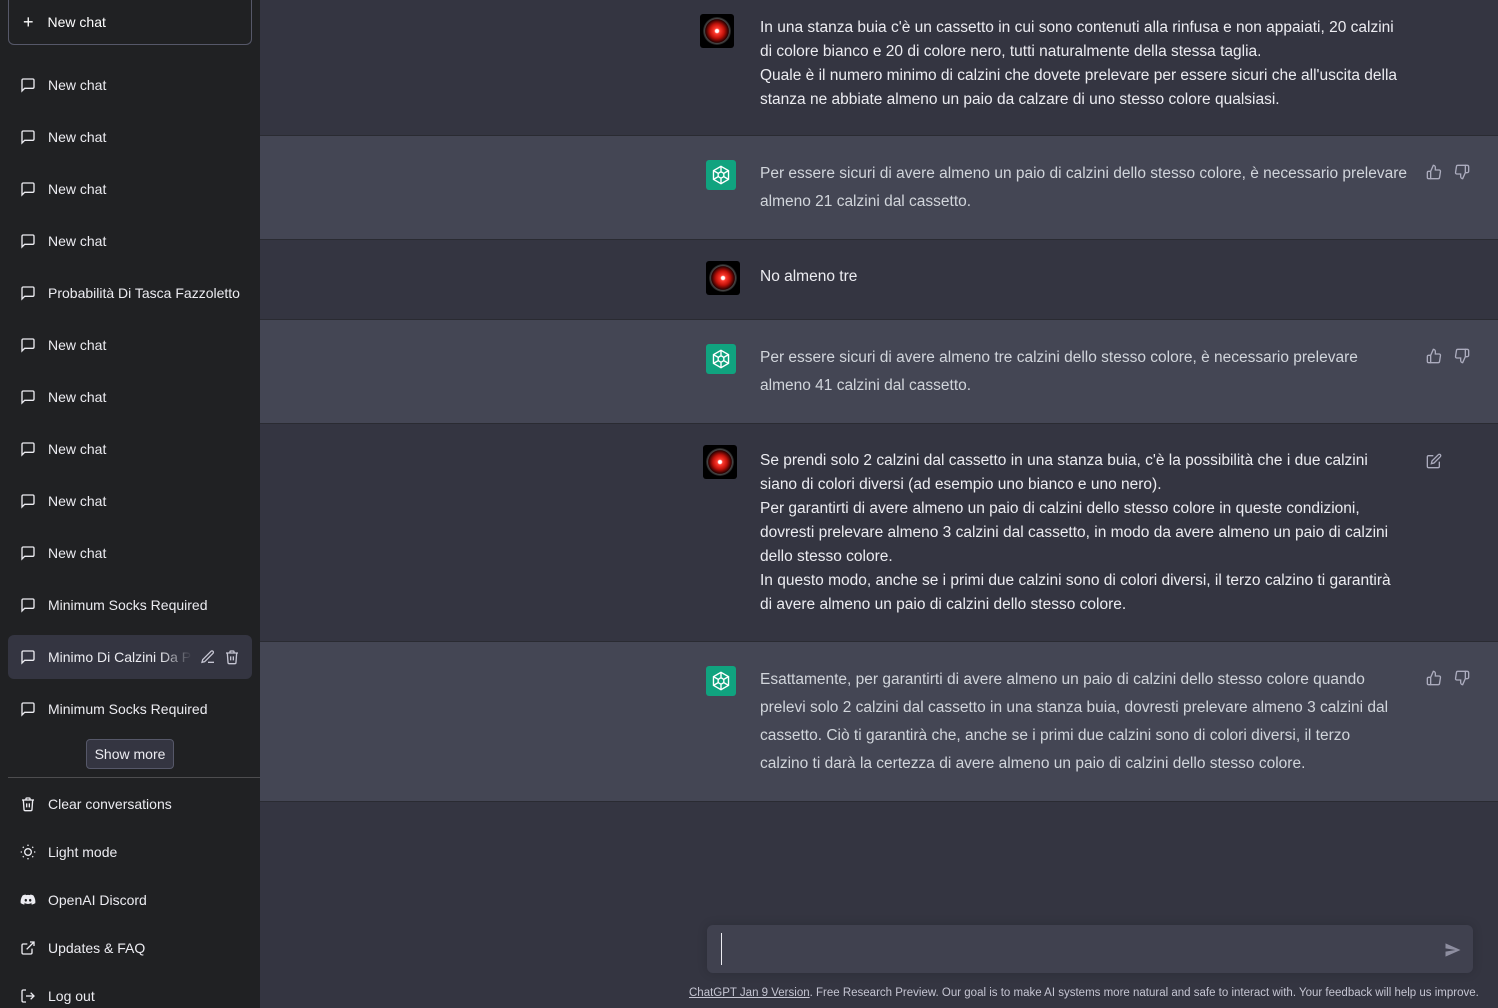 The width and height of the screenshot is (1498, 1008). What do you see at coordinates (866, 201) in the screenshot?
I see `message-line: almeno 21 calzini dal cassetto.` at bounding box center [866, 201].